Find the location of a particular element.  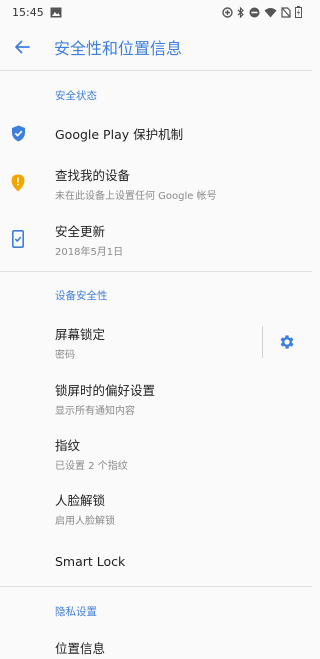

data-saver-icon is located at coordinates (227, 12).